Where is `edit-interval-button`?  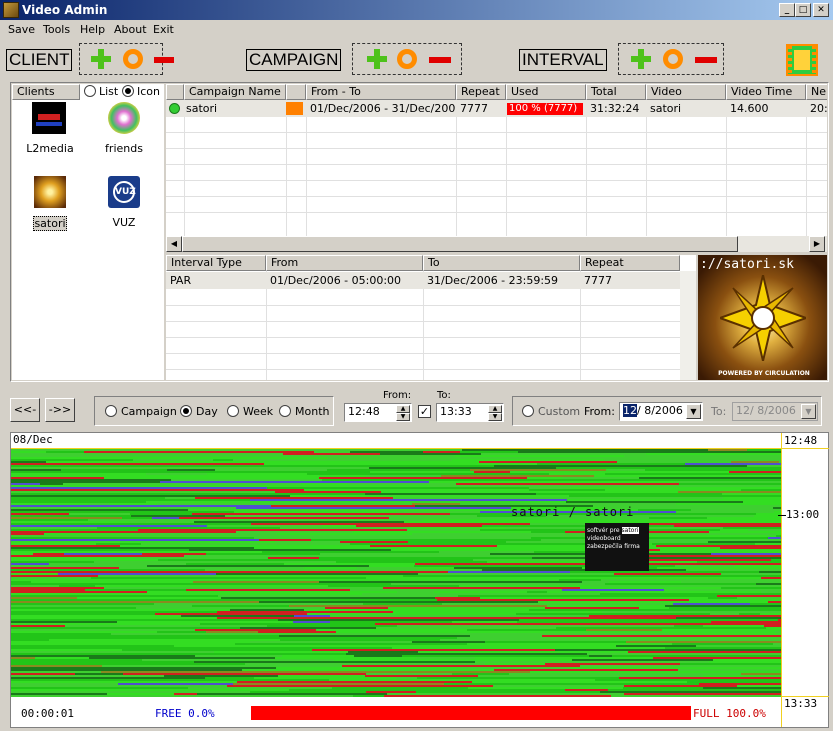 edit-interval-button is located at coordinates (673, 59).